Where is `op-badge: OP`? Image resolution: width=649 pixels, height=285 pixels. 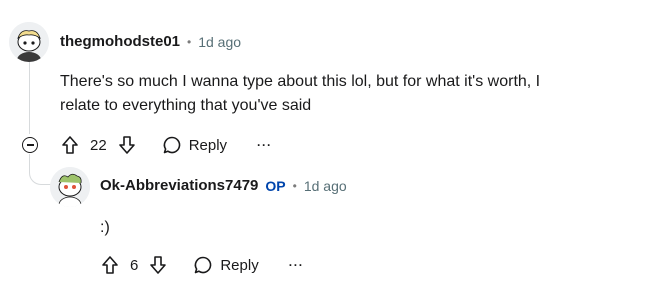 op-badge: OP is located at coordinates (275, 185).